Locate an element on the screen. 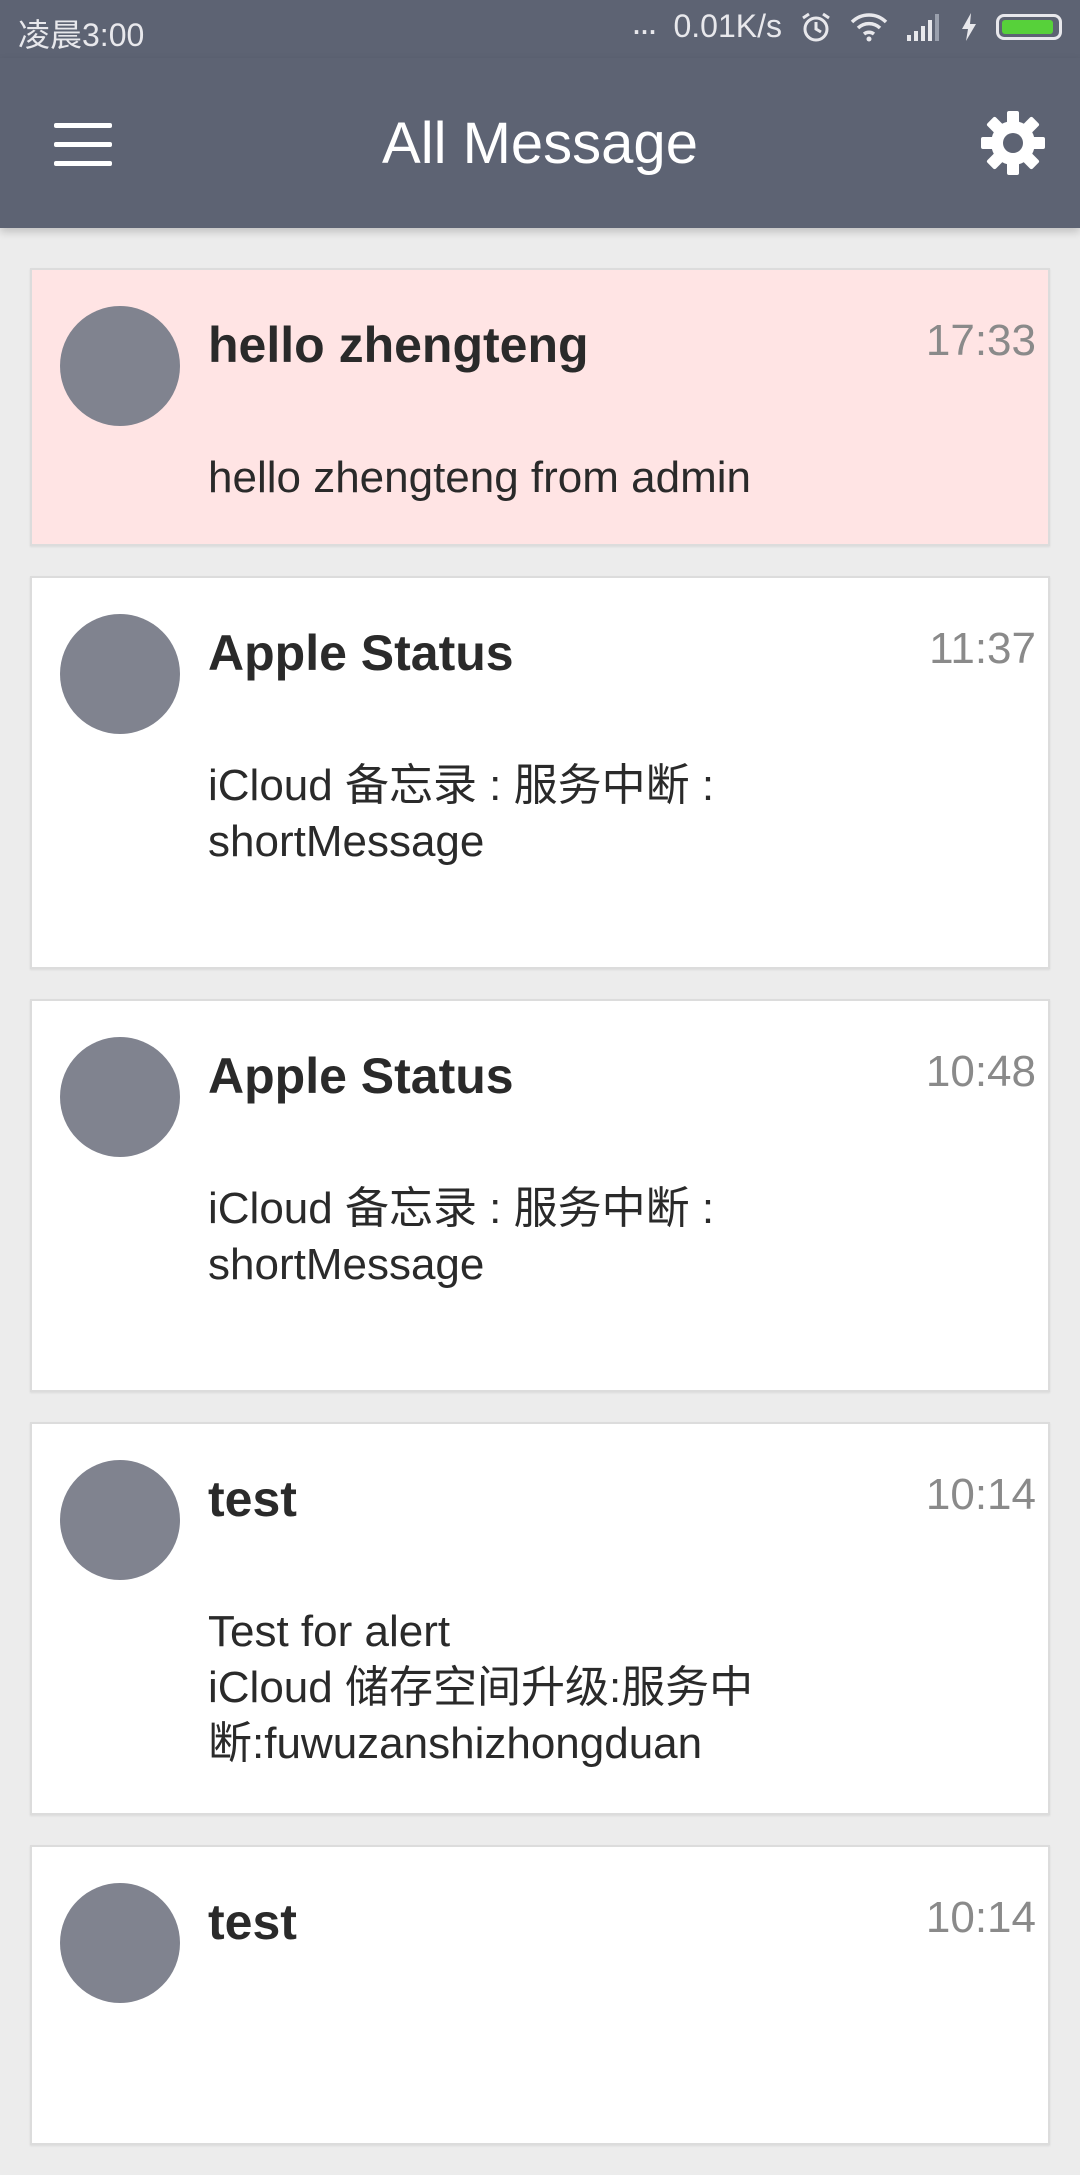 The height and width of the screenshot is (2175, 1080). status-time: 凌晨3:00 is located at coordinates (81, 35).